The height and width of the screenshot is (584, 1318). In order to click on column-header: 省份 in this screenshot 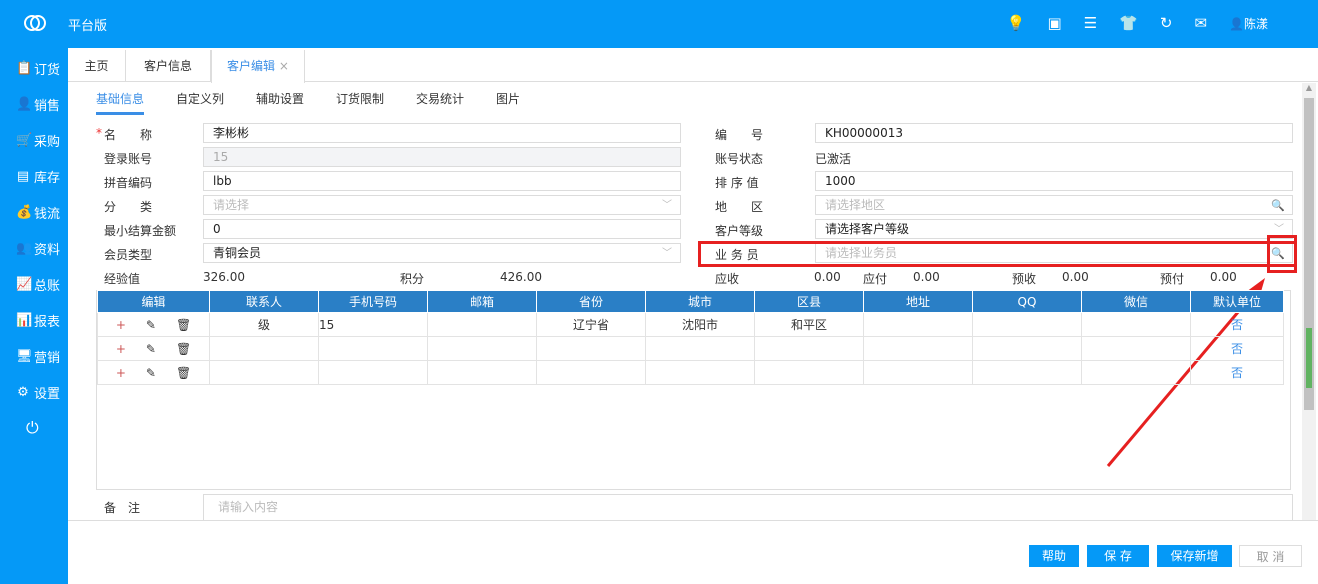, I will do `click(591, 301)`.